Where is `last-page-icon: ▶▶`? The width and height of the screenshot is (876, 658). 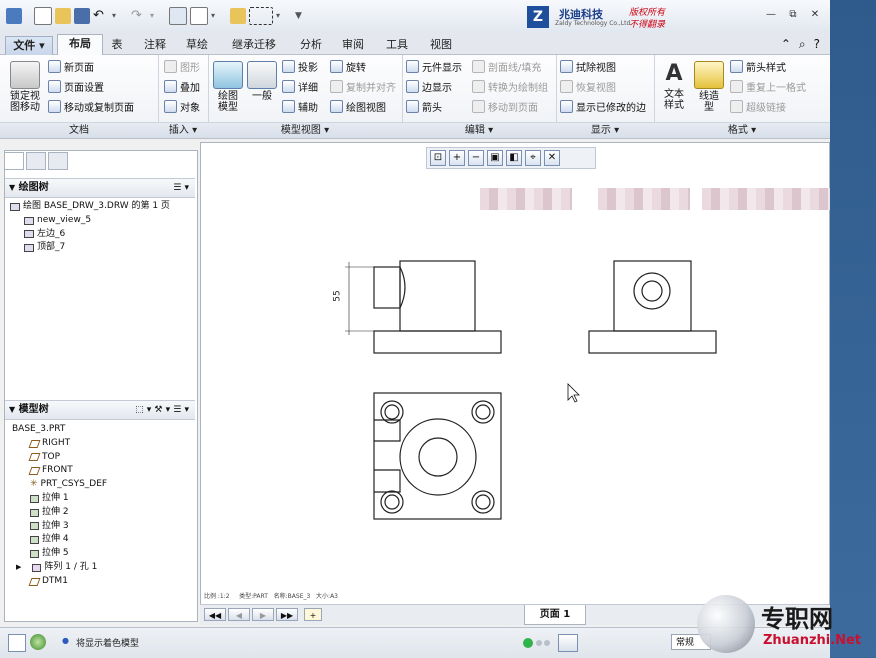 last-page-icon: ▶▶ is located at coordinates (287, 614).